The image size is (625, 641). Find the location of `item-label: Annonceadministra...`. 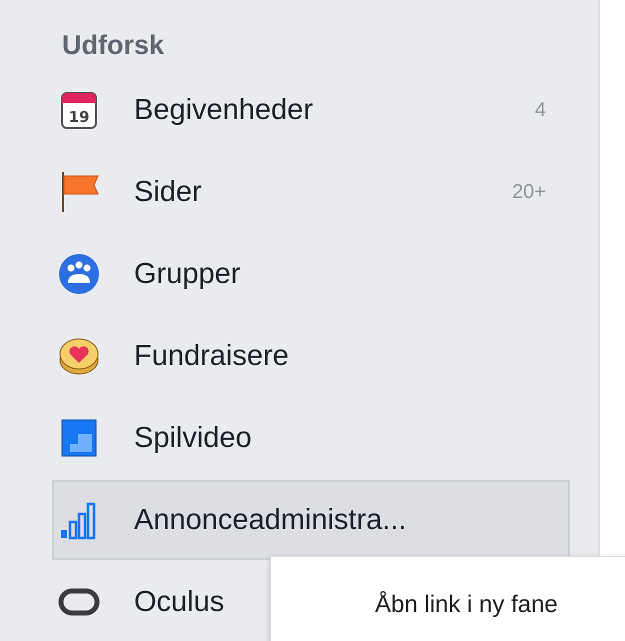

item-label: Annonceadministra... is located at coordinates (270, 520).